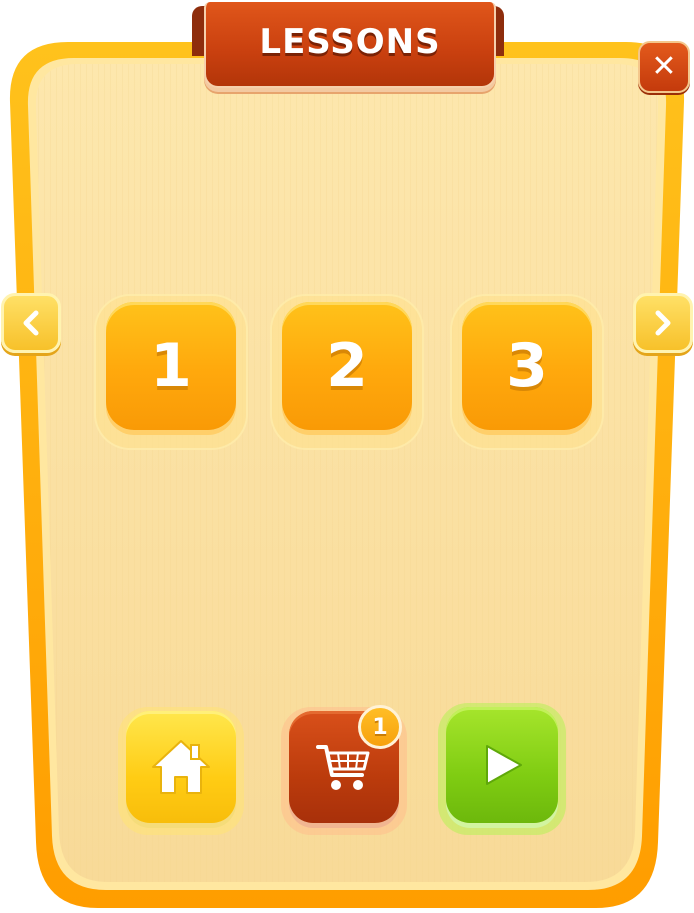  I want to click on lesson-3-button: 3, so click(527, 366).